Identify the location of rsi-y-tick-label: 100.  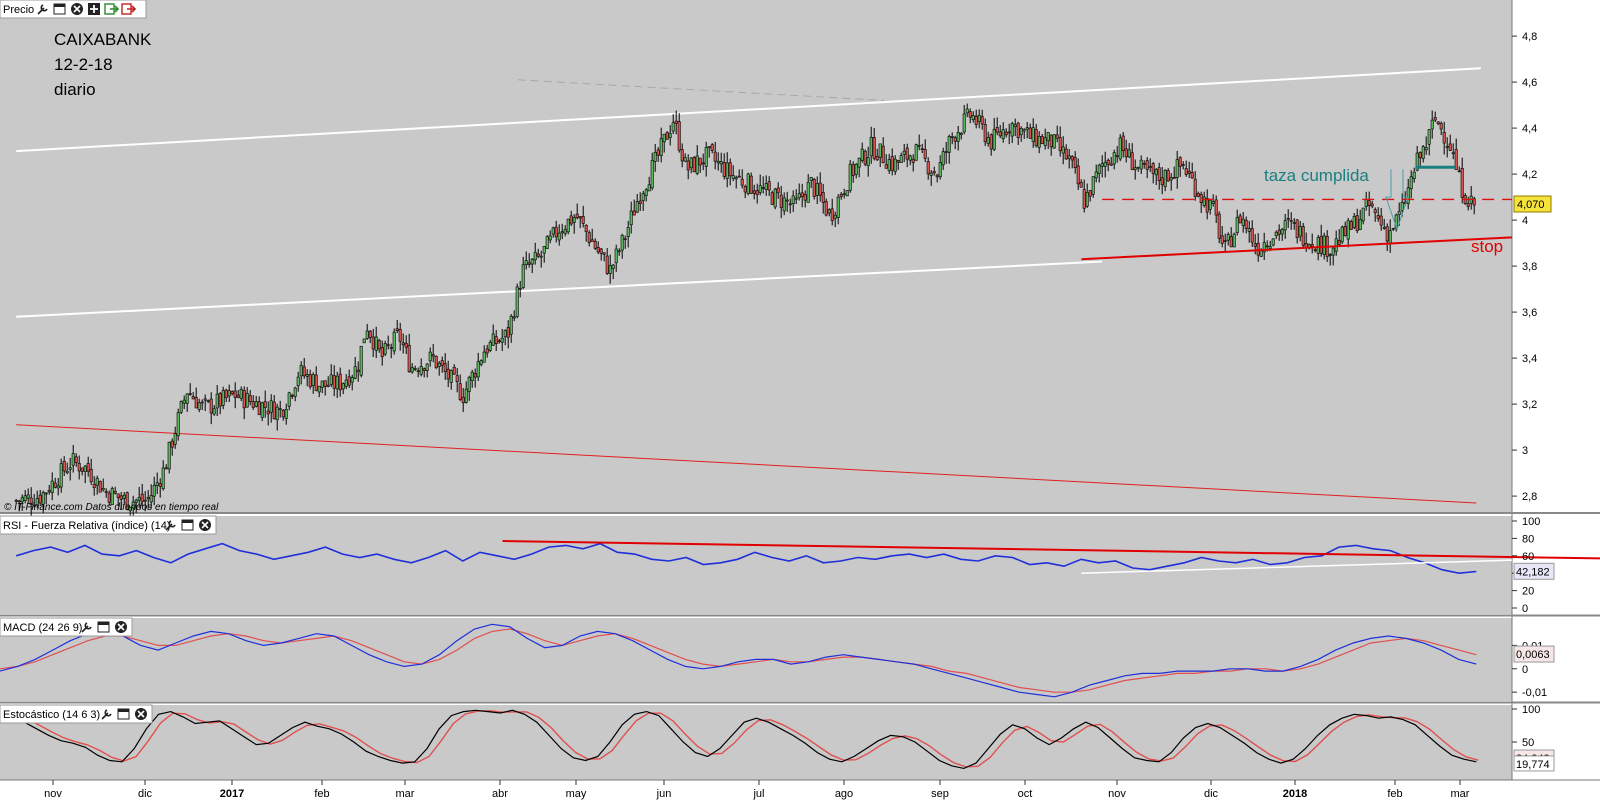
(1531, 522).